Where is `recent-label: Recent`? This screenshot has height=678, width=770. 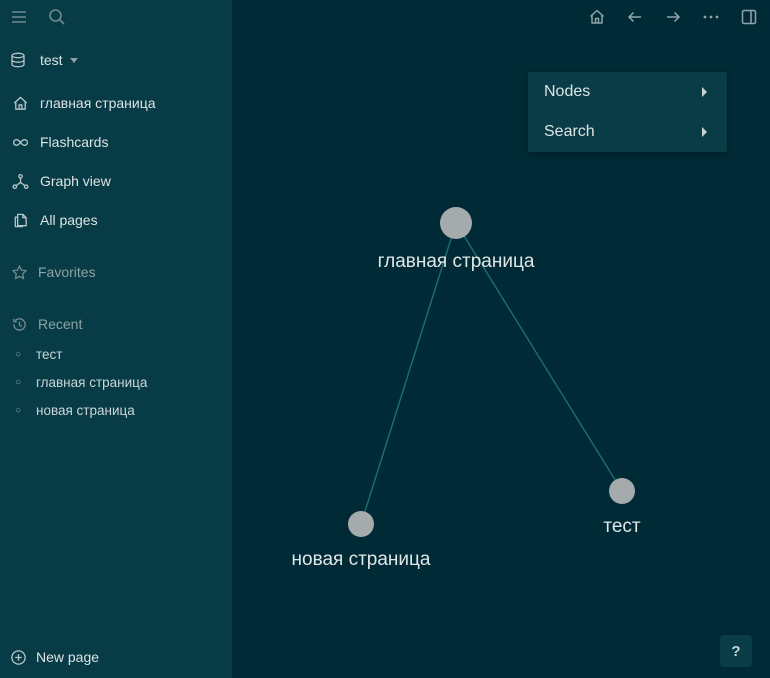
recent-label: Recent is located at coordinates (60, 324).